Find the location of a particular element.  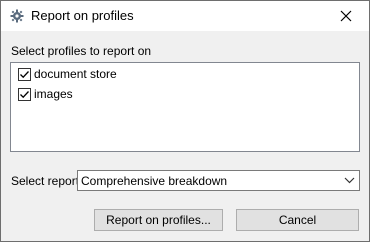

images-checkbox is located at coordinates (24, 94).